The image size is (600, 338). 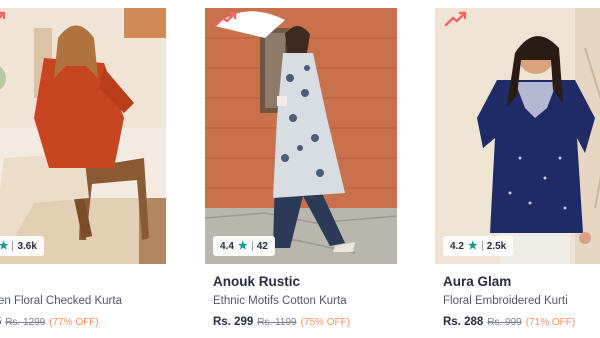 I want to click on rating-count: 2.5k, so click(x=496, y=246).